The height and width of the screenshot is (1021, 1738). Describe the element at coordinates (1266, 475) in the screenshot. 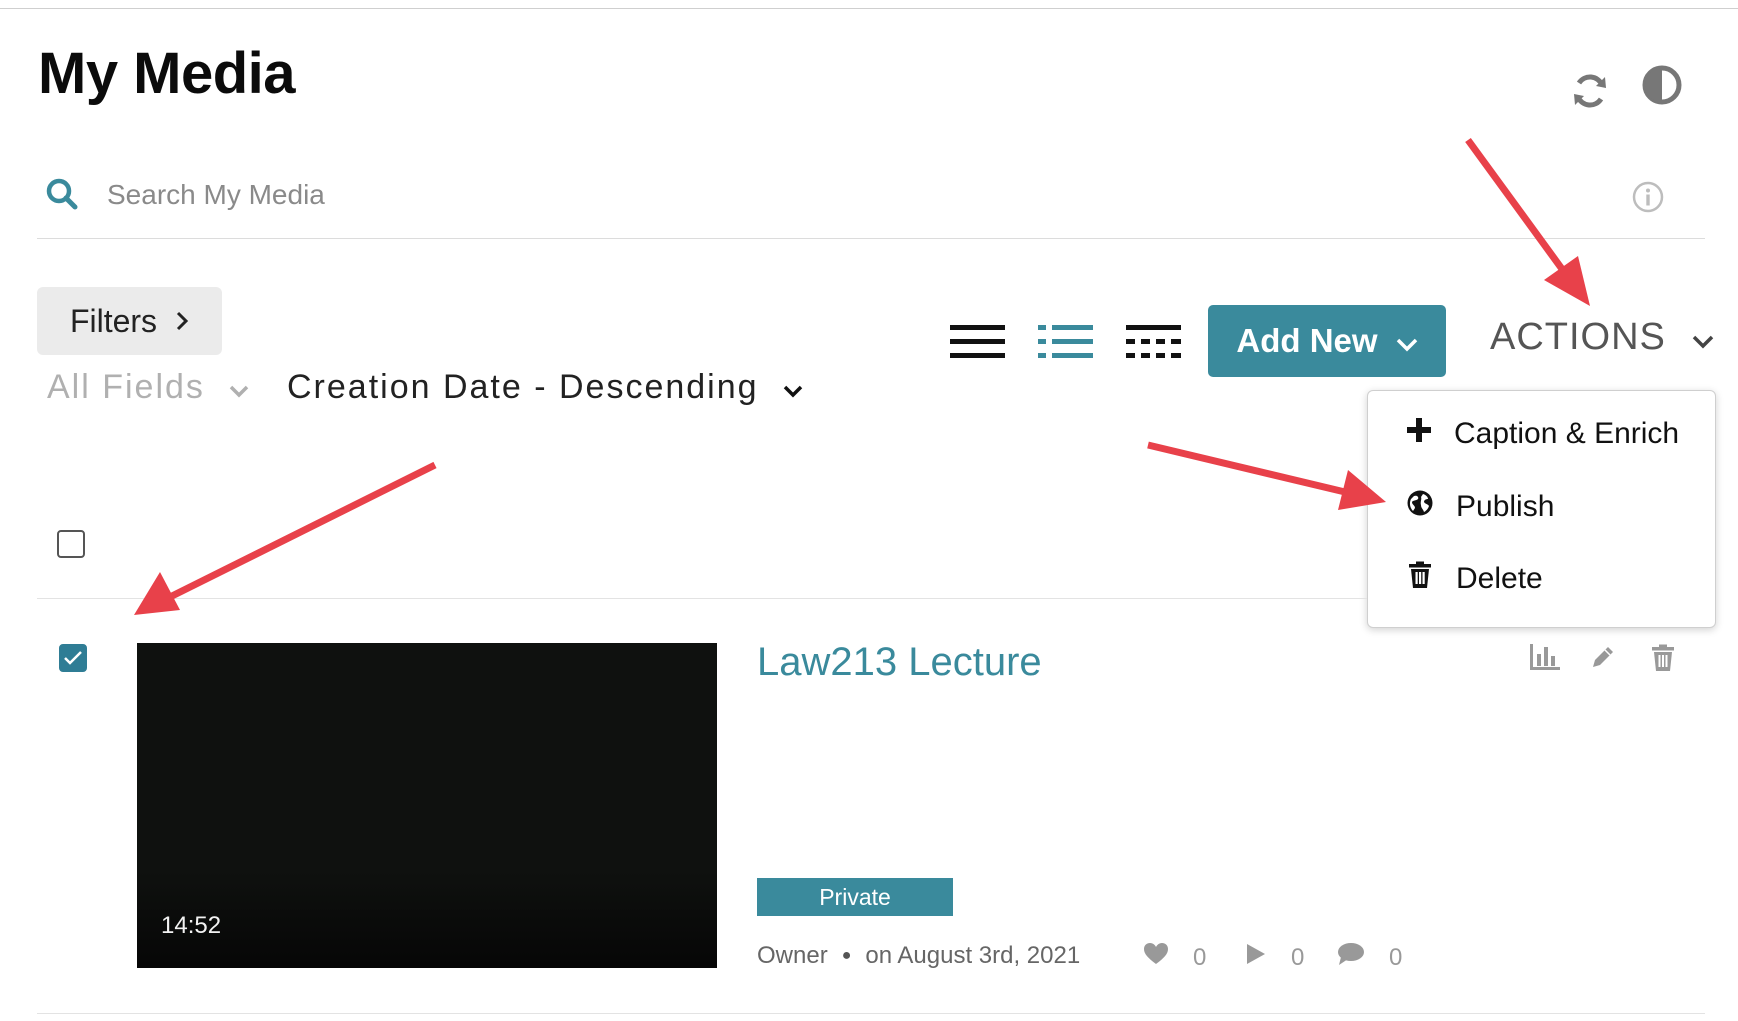

I see `arrow-to-publish` at that location.